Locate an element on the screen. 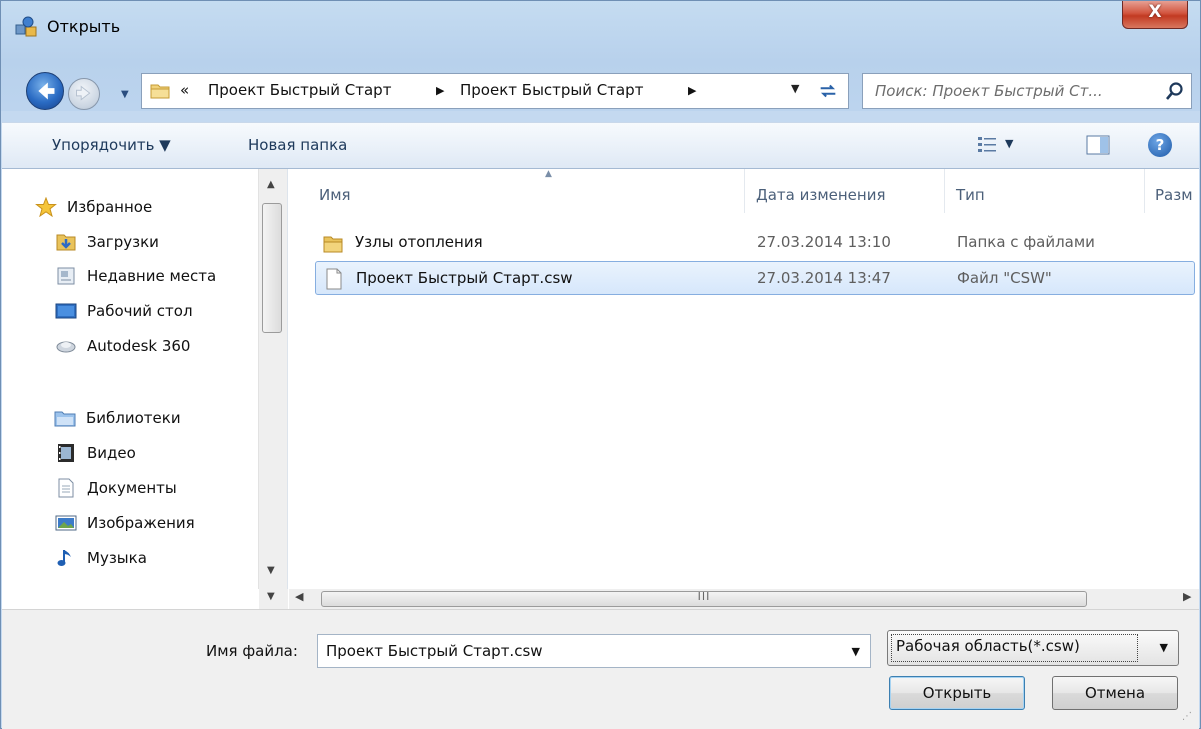  back-arrow-icon is located at coordinates (46, 91).